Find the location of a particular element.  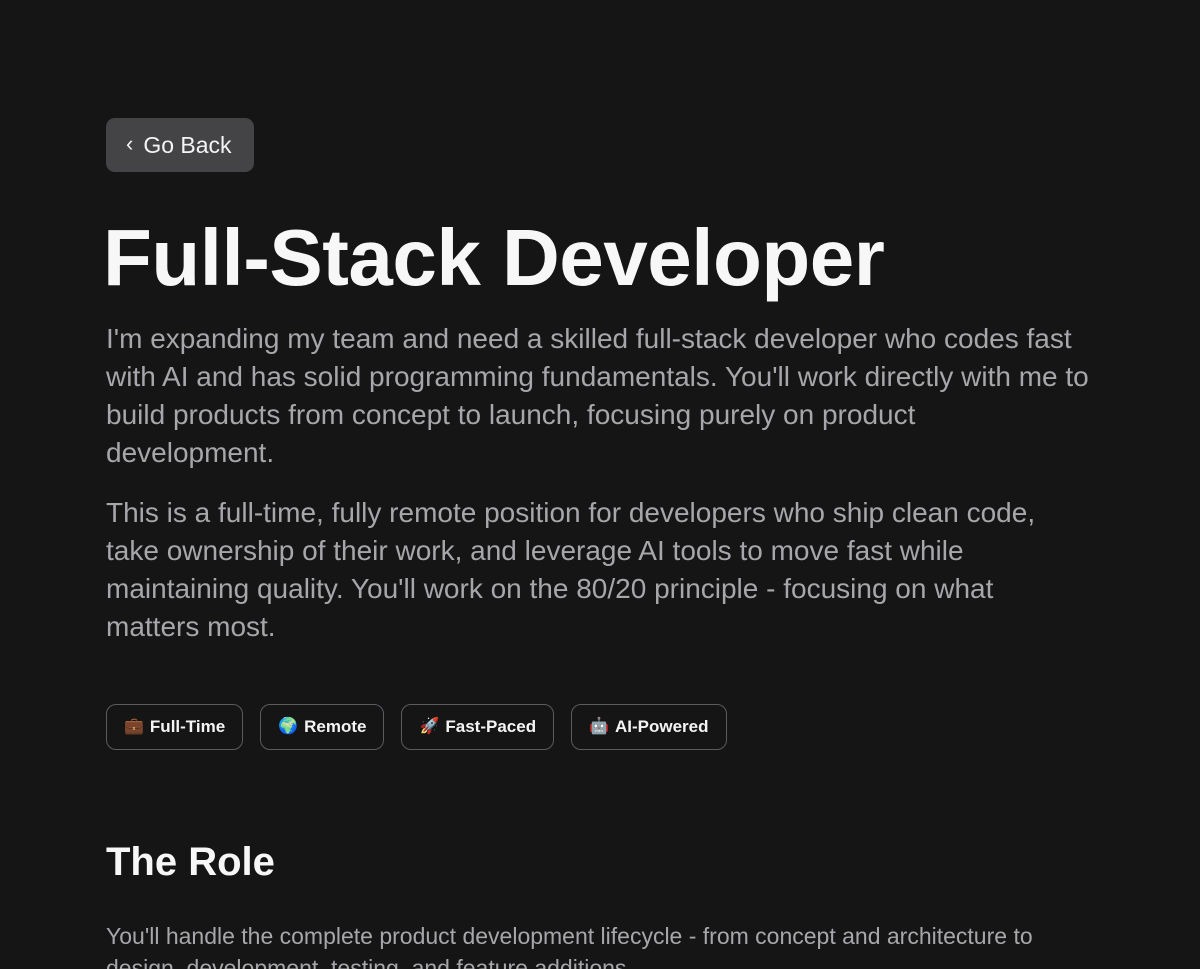

tag-fast-paced: 🚀 Fast-Paced is located at coordinates (478, 727).